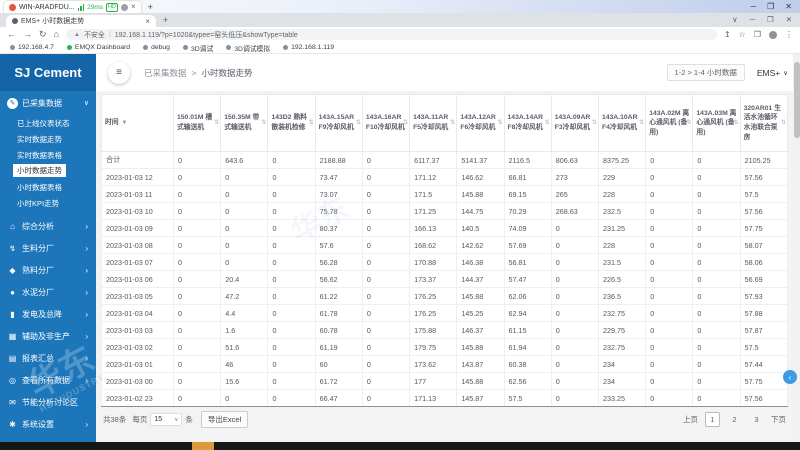 The height and width of the screenshot is (450, 800). What do you see at coordinates (789, 34) in the screenshot?
I see `browser-menu-icon: ⋮` at bounding box center [789, 34].